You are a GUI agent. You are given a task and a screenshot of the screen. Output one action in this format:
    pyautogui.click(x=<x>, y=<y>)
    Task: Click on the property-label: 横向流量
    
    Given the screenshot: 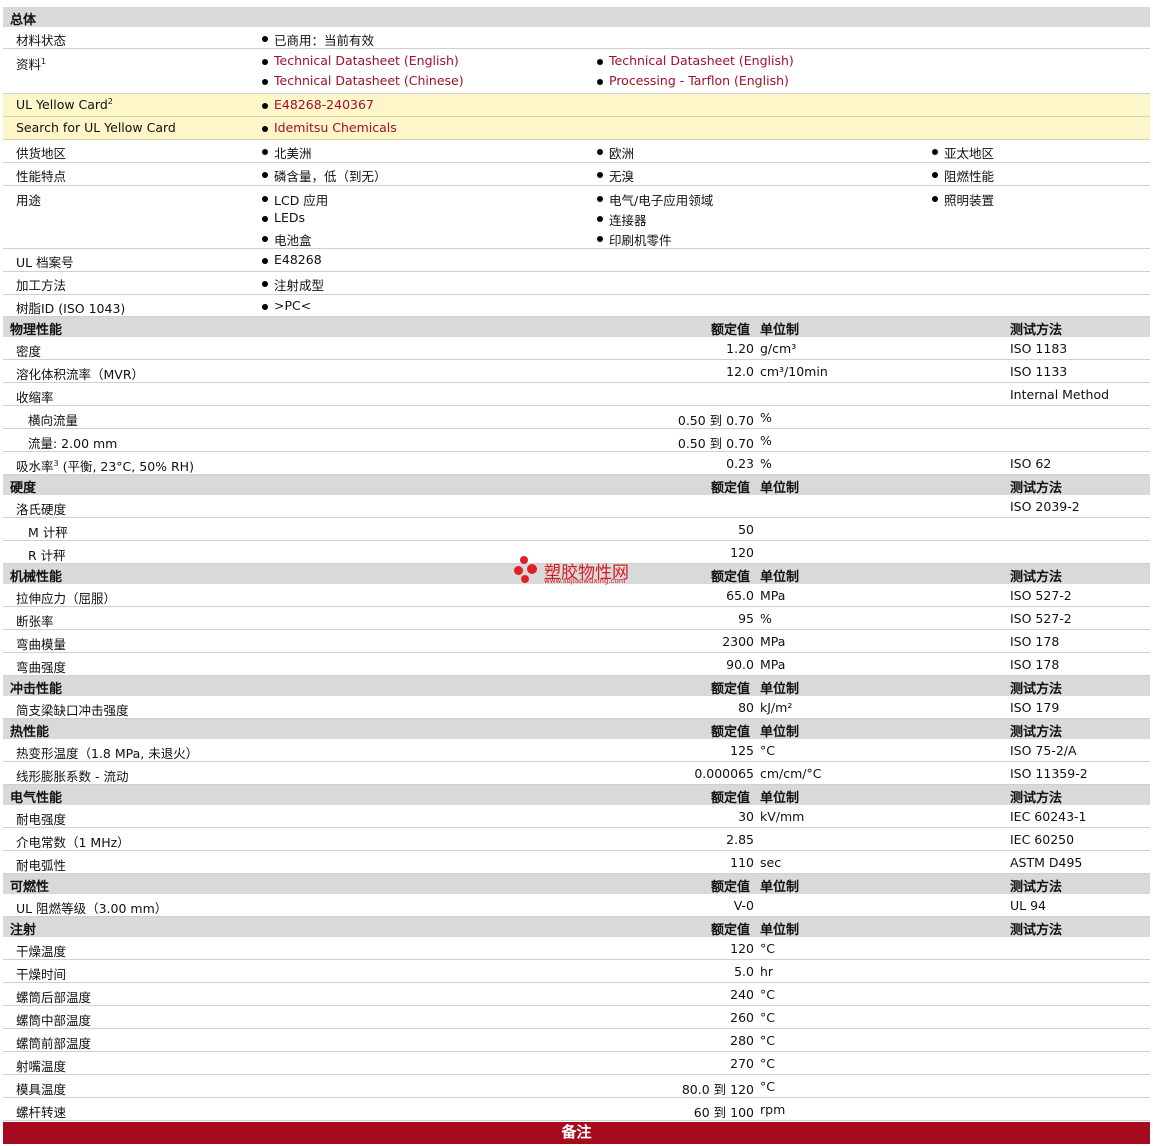 What is the action you would take?
    pyautogui.click(x=53, y=419)
    